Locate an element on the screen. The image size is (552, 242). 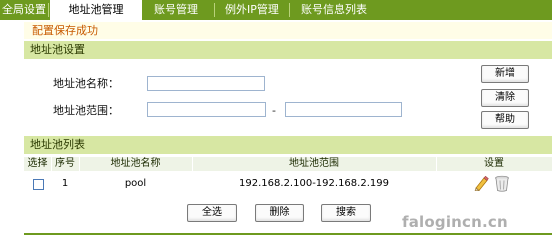
pool-name-input is located at coordinates (206, 83).